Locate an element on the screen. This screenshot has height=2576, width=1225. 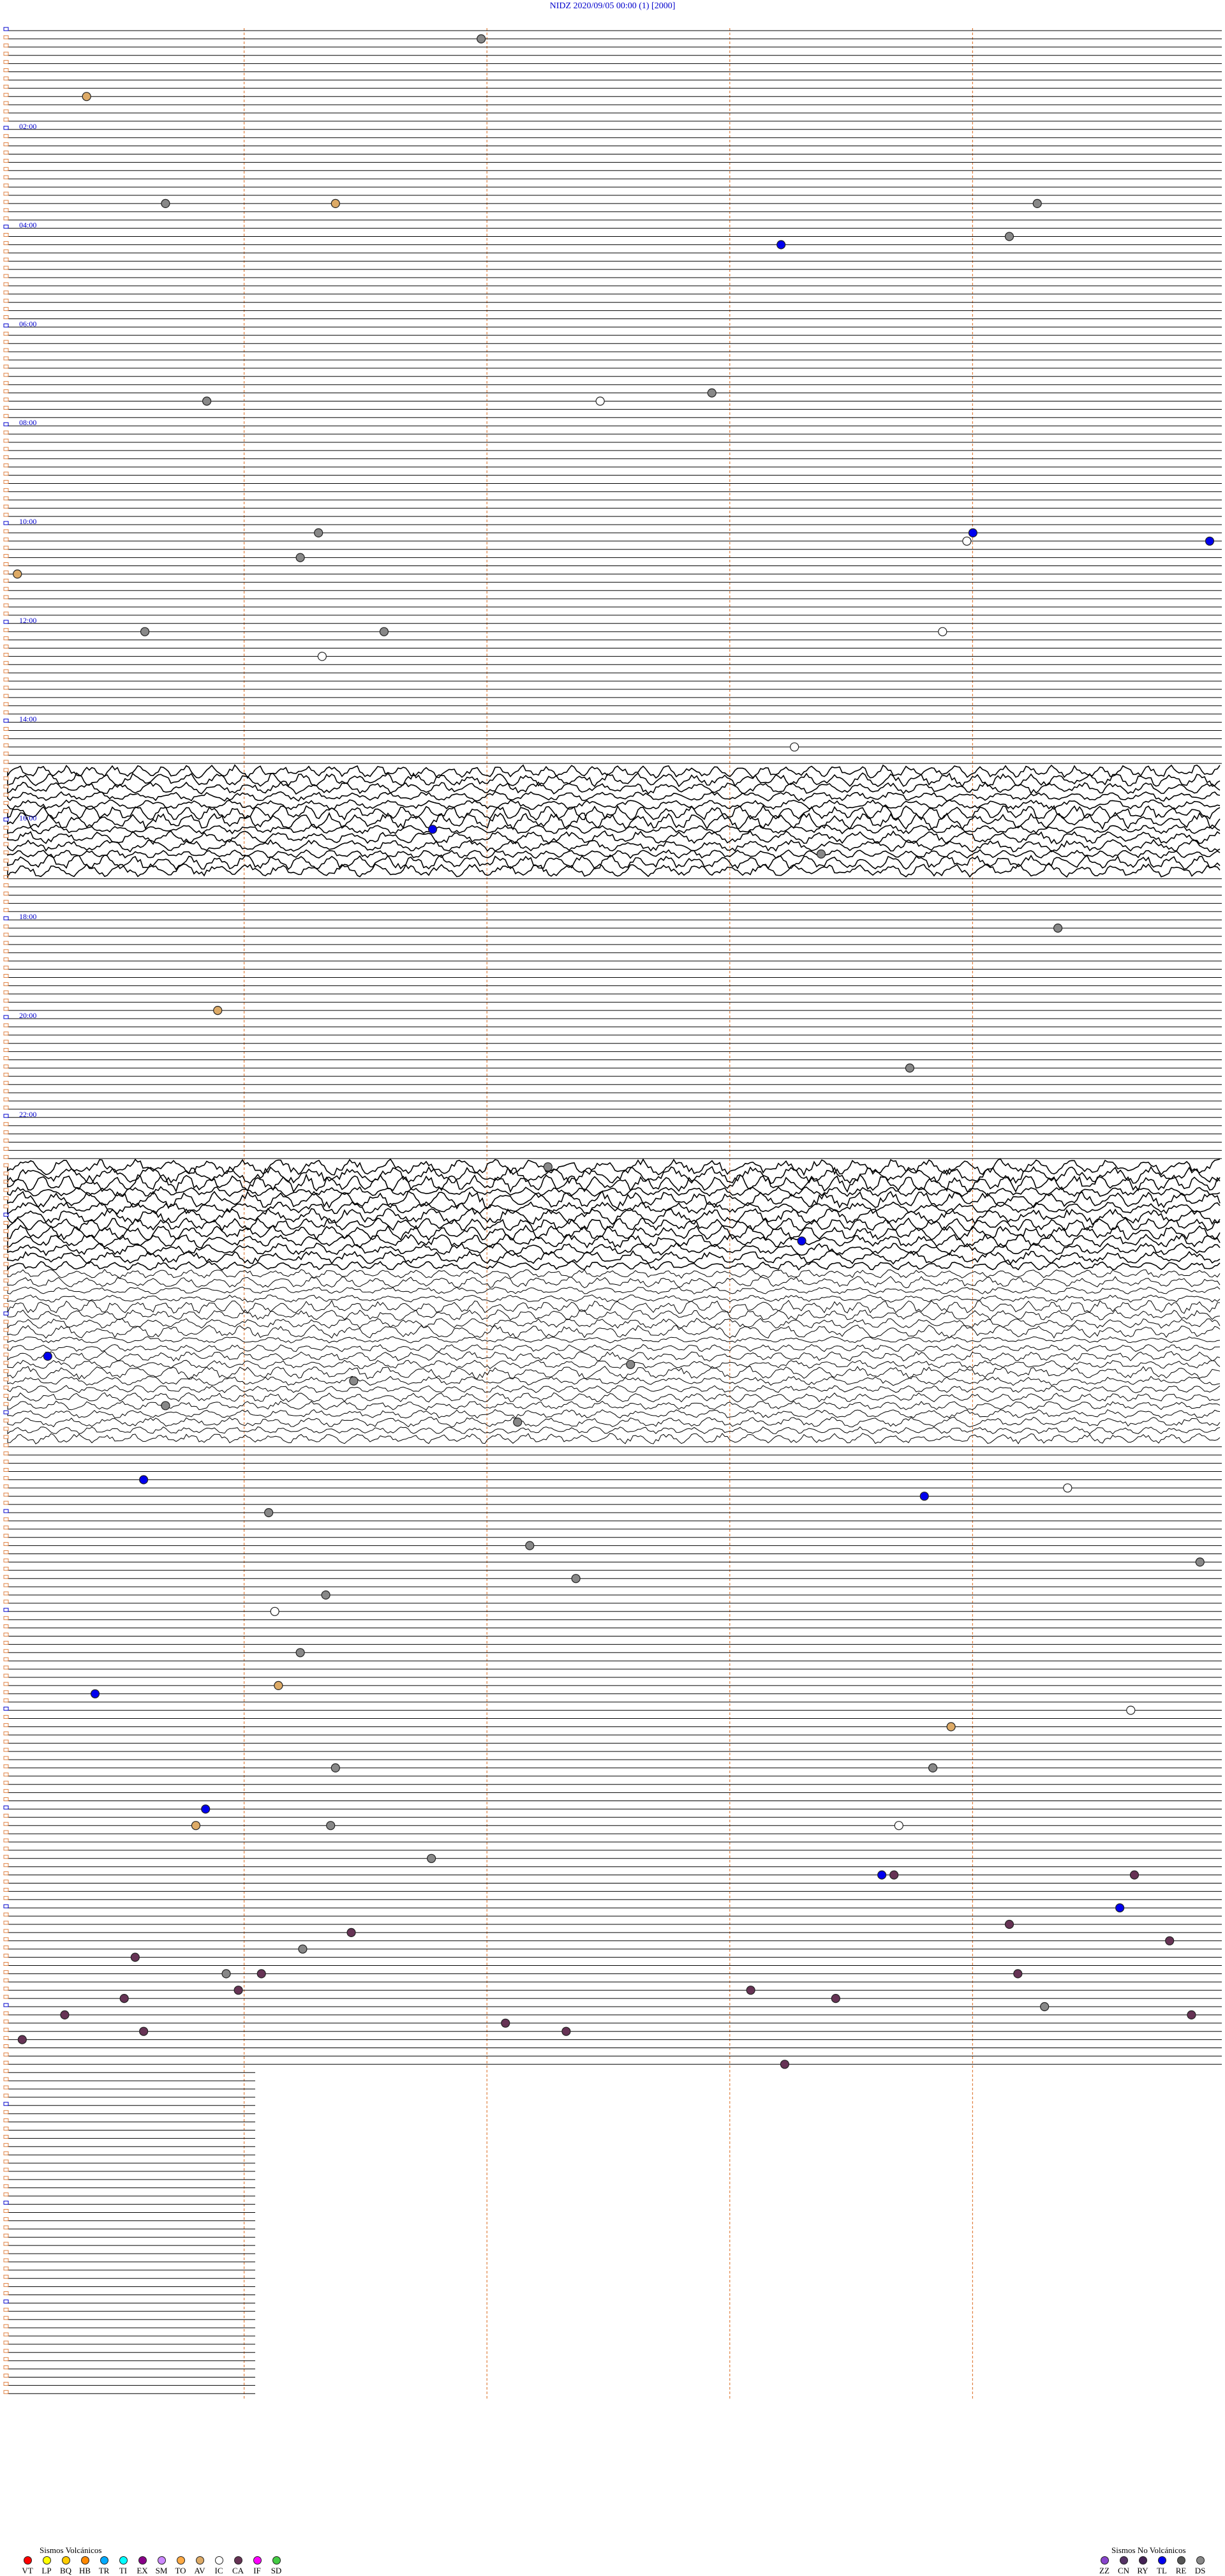
hour-label: 06:00 is located at coordinates (27, 323).